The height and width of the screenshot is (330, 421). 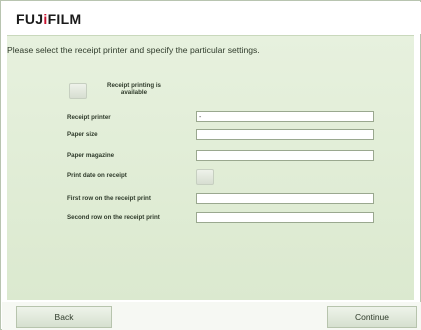 What do you see at coordinates (285, 134) in the screenshot?
I see `paper-size-field` at bounding box center [285, 134].